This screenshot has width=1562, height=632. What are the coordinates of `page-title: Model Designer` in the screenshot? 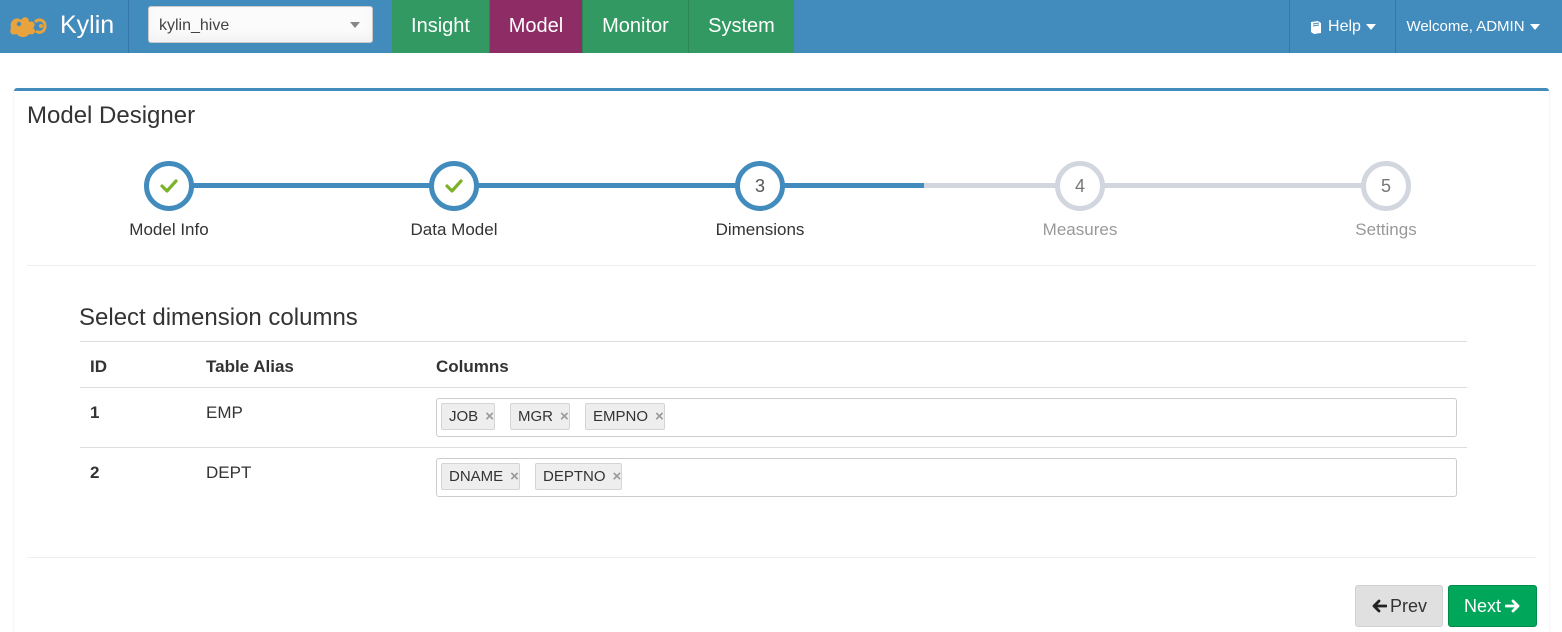 It's located at (111, 115).